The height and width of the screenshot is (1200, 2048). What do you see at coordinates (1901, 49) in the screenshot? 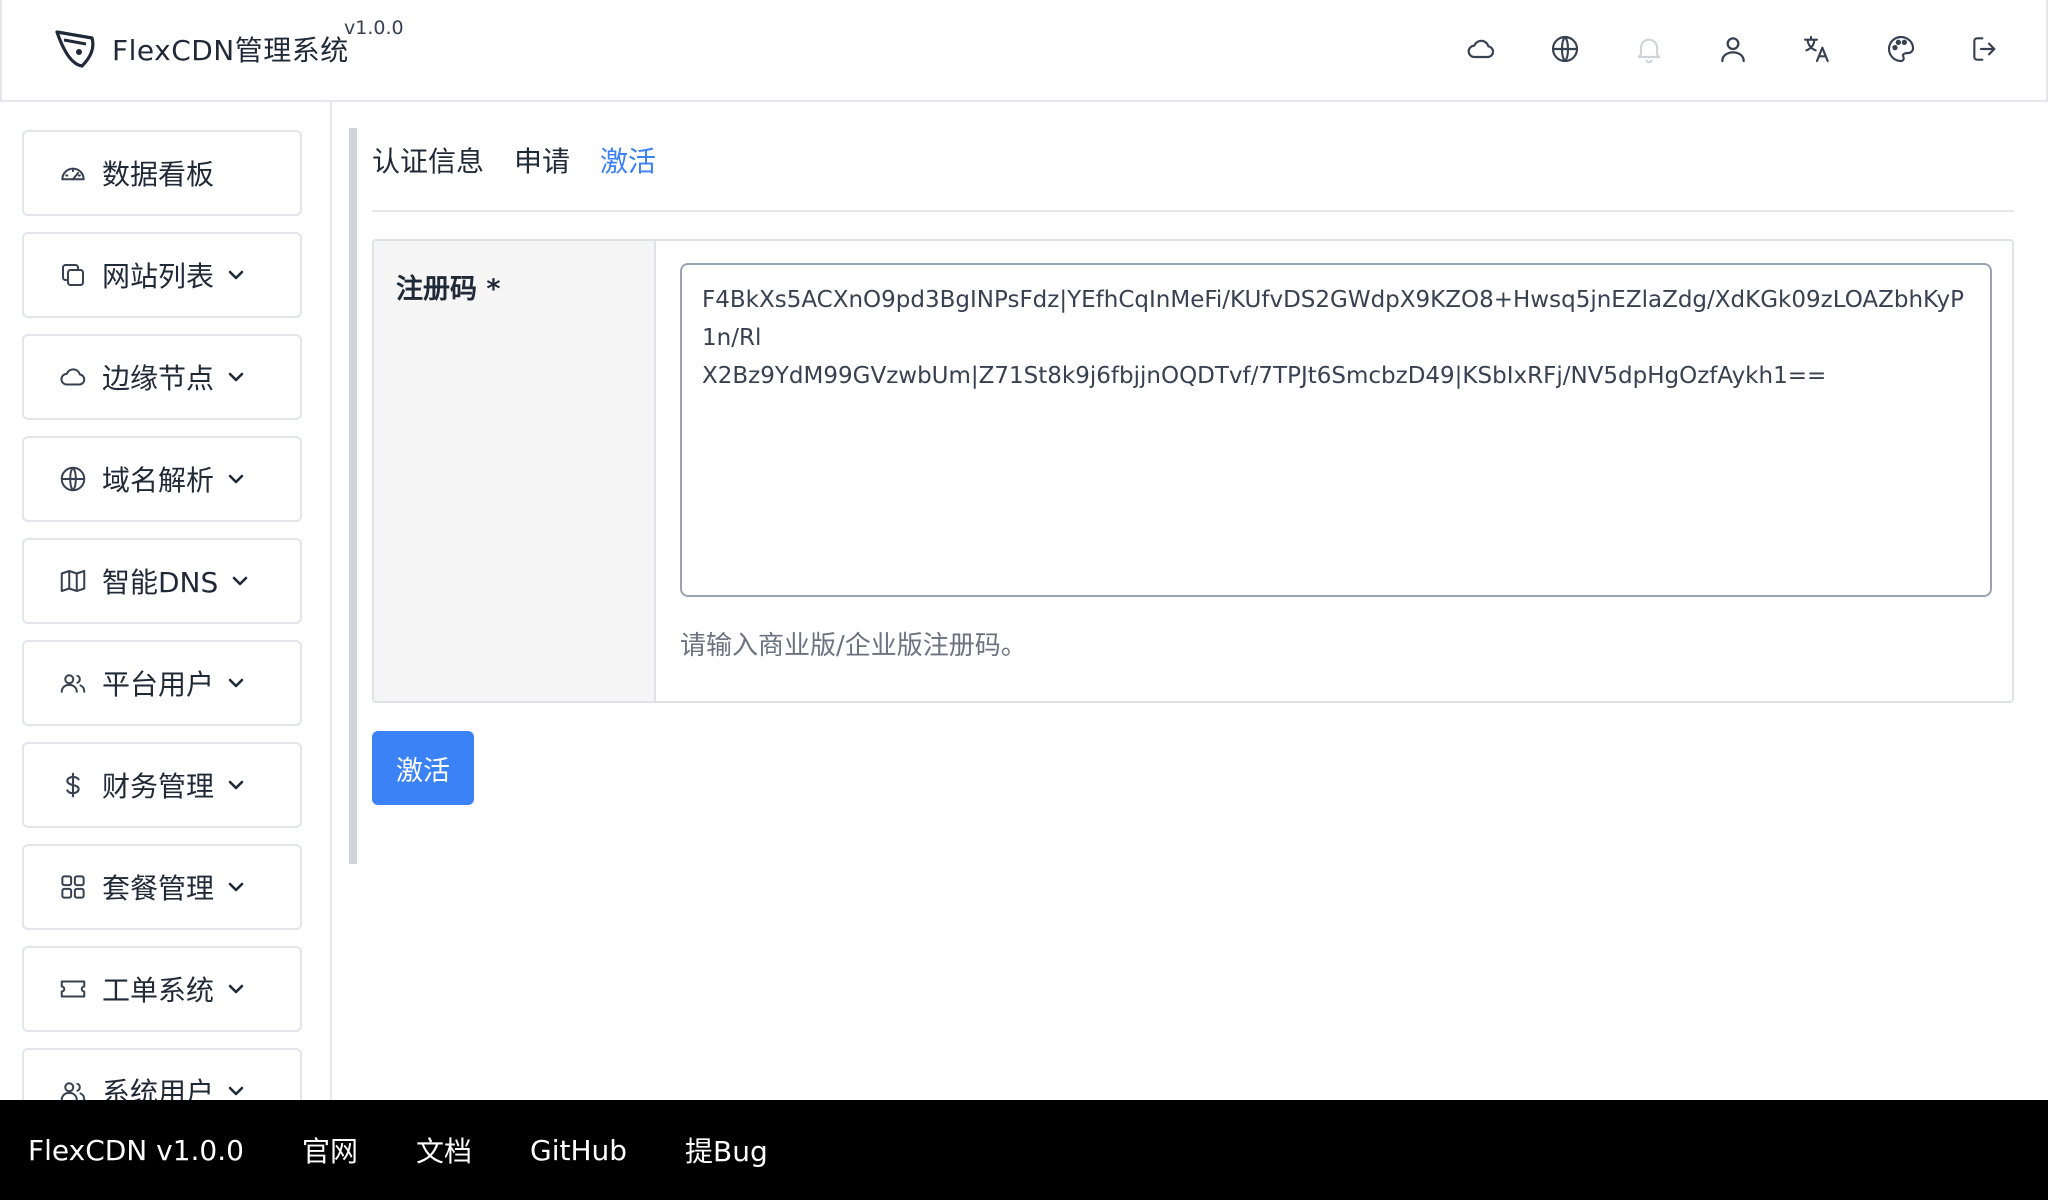
I see `palette-icon` at bounding box center [1901, 49].